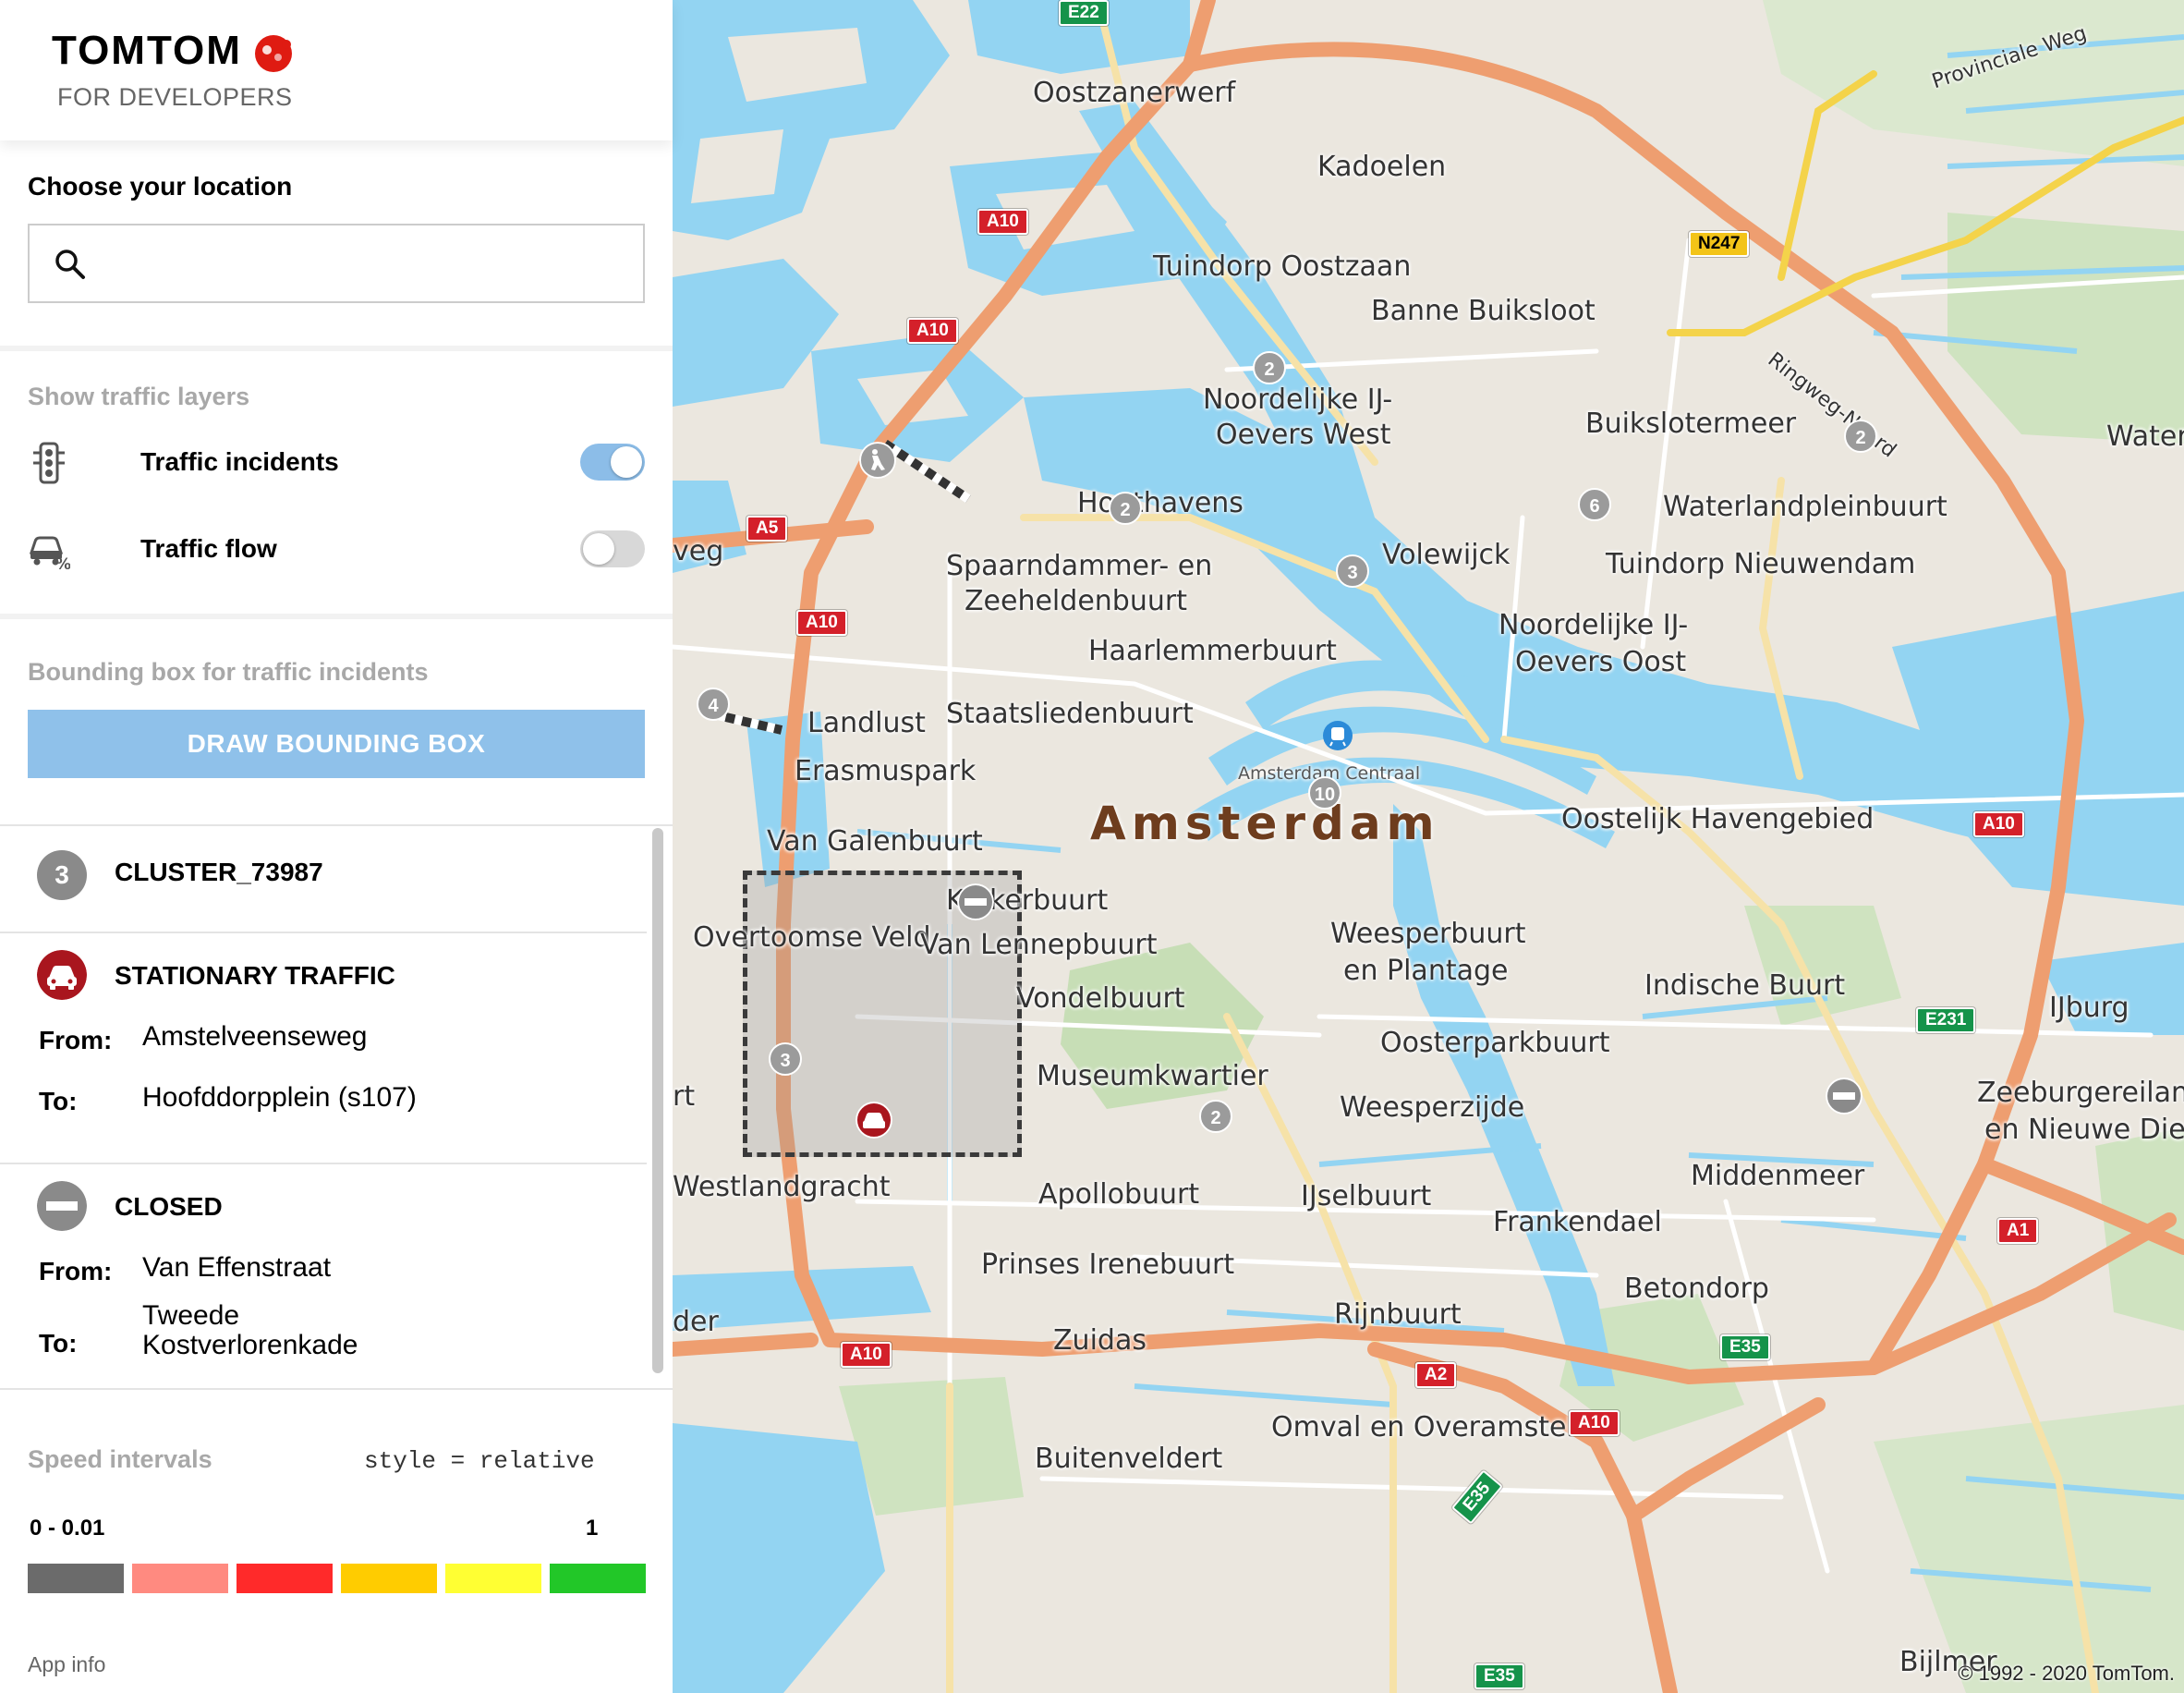 This screenshot has height=1693, width=2184. What do you see at coordinates (208, 548) in the screenshot?
I see `traffic-flow-label: Traffic flow` at bounding box center [208, 548].